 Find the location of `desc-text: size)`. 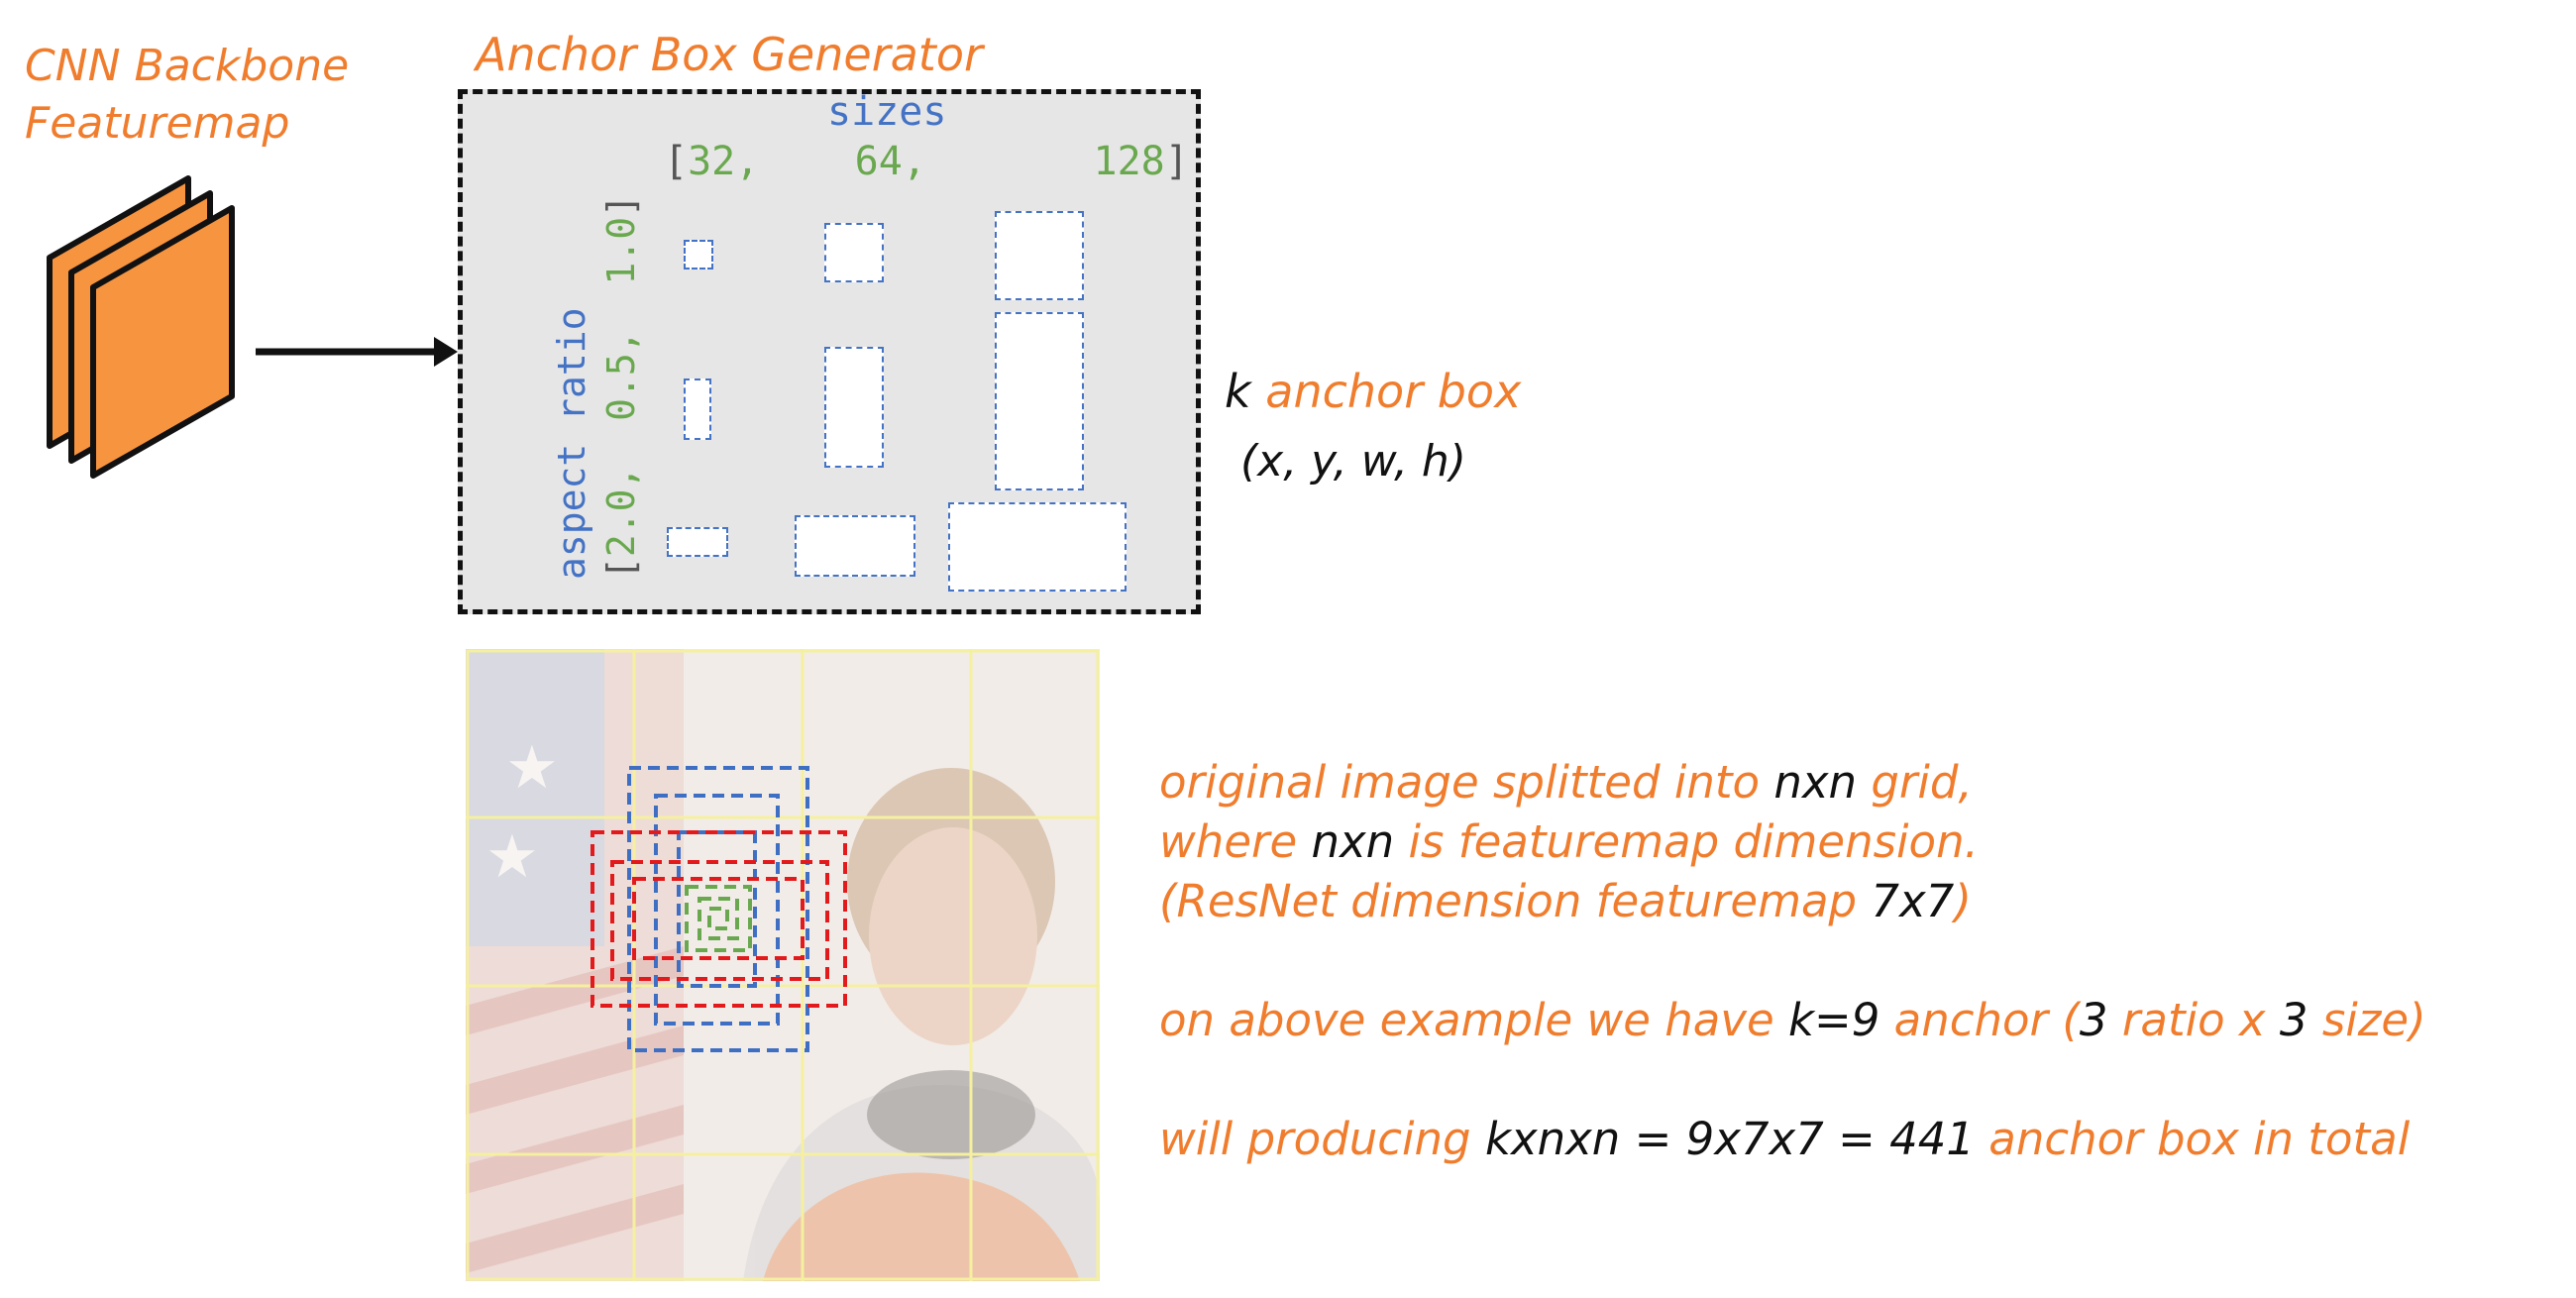

desc-text: size) is located at coordinates (2367, 1020).